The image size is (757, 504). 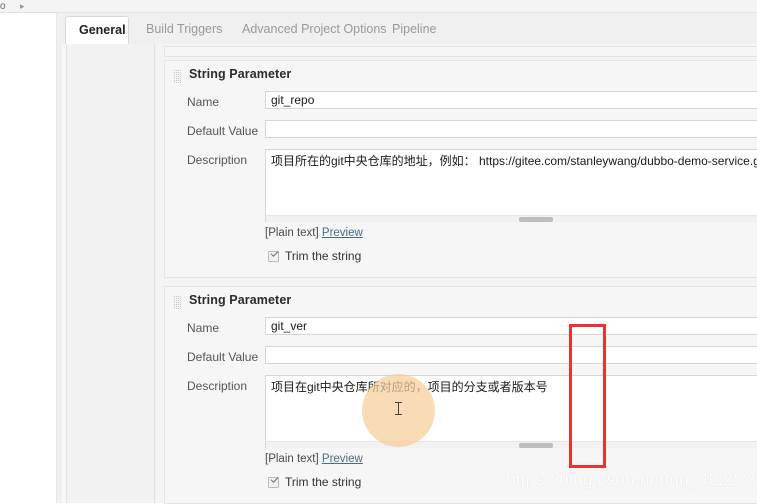 What do you see at coordinates (183, 30) in the screenshot?
I see `tab-build-triggers: Build Triggers` at bounding box center [183, 30].